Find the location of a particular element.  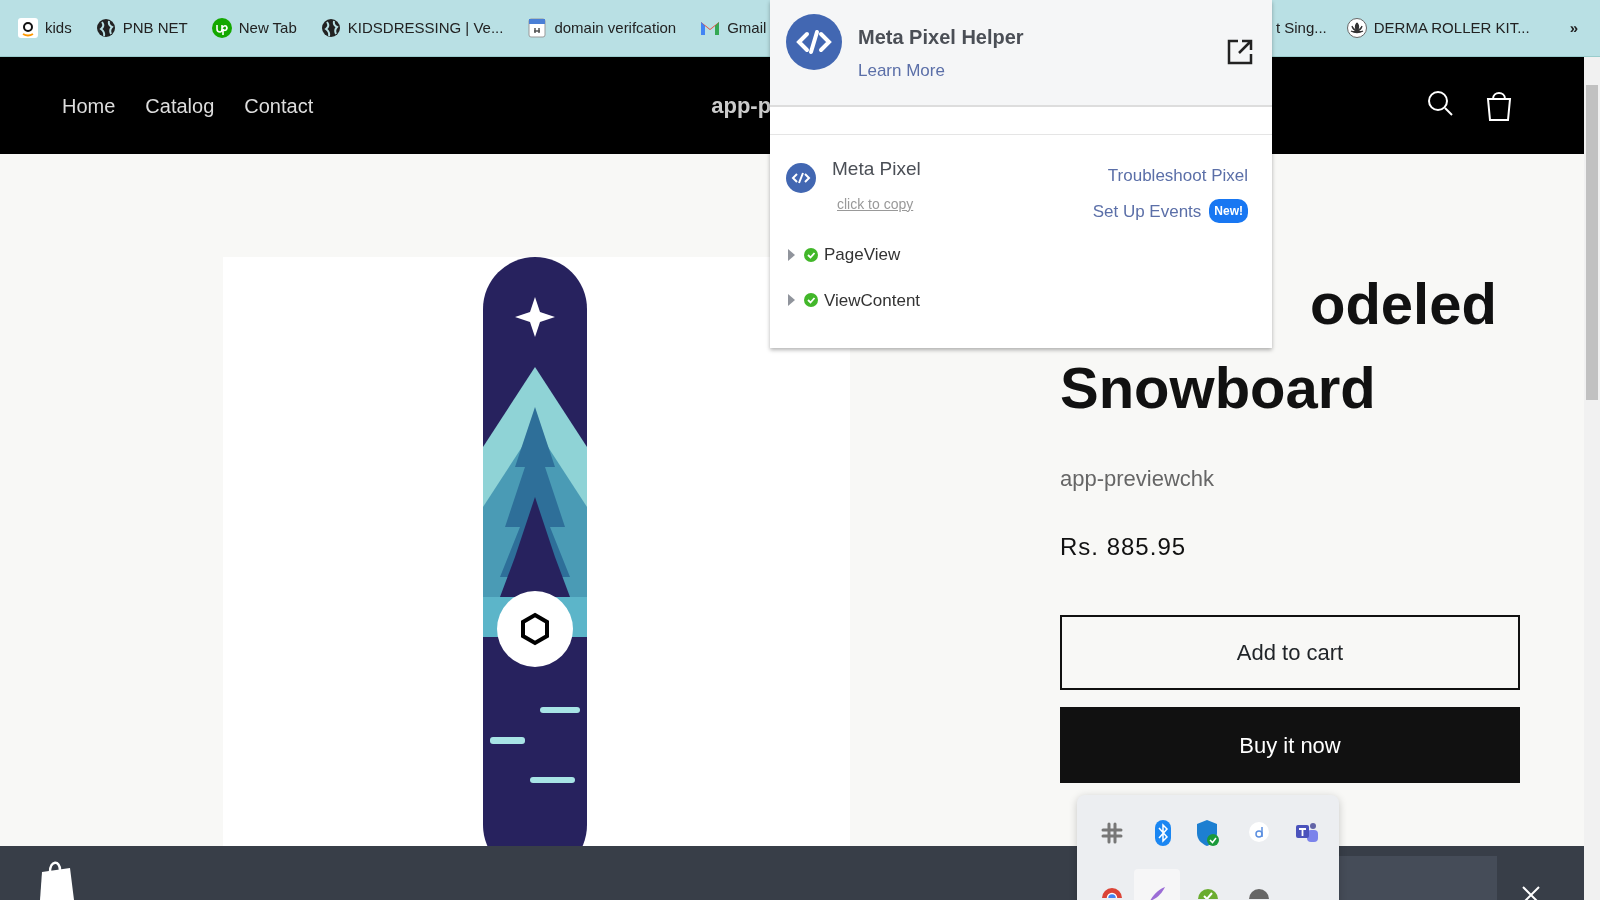

bookmark-link: domain verifcation is located at coordinates (602, 28).